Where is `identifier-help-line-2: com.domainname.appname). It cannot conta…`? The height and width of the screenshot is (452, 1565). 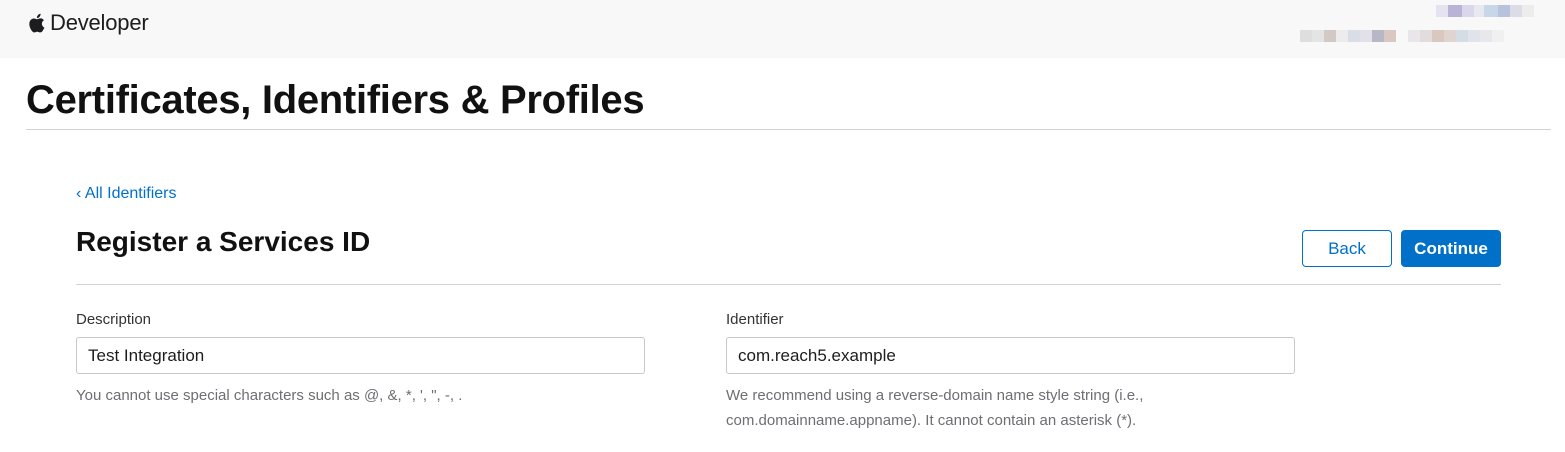 identifier-help-line-2: com.domainname.appname). It cannot conta… is located at coordinates (931, 420).